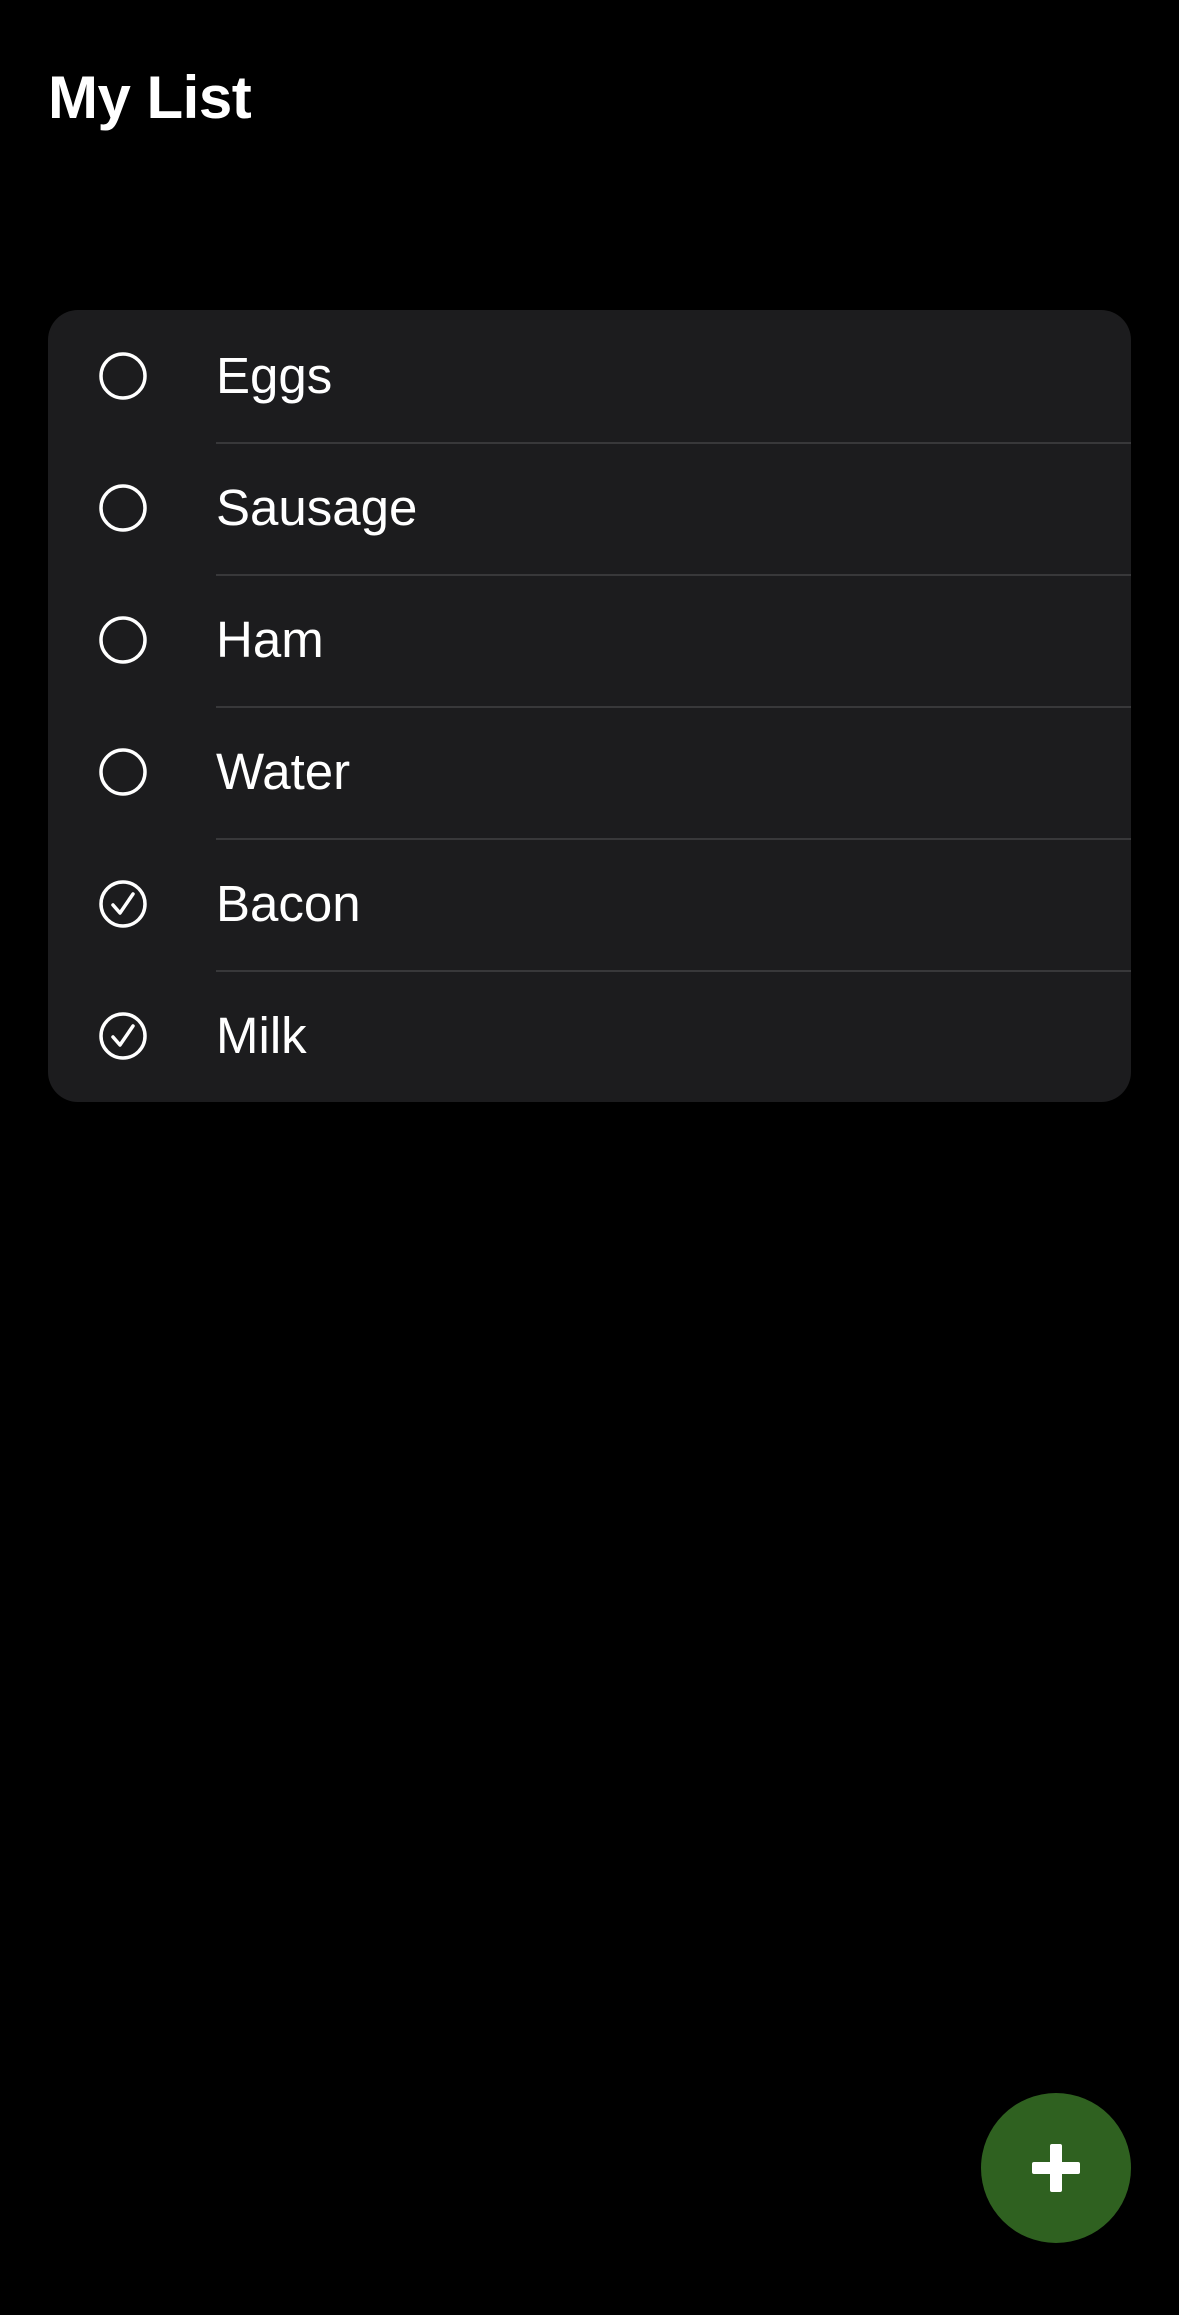  I want to click on list-item-label: Sausage, so click(317, 507).